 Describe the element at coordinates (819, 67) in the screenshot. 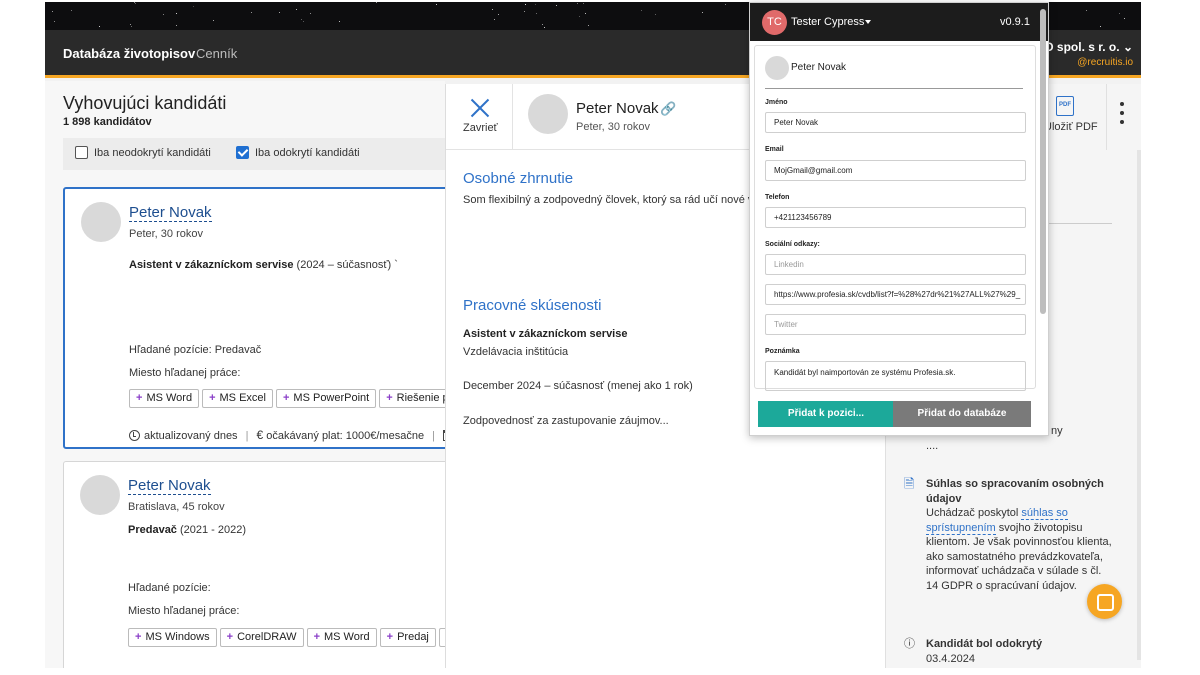

I see `form-person-name: Peter Novak` at that location.